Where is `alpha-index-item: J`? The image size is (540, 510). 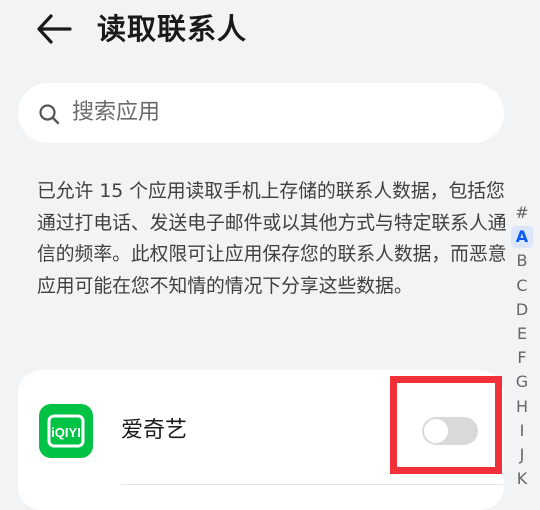
alpha-index-item: J is located at coordinates (522, 455).